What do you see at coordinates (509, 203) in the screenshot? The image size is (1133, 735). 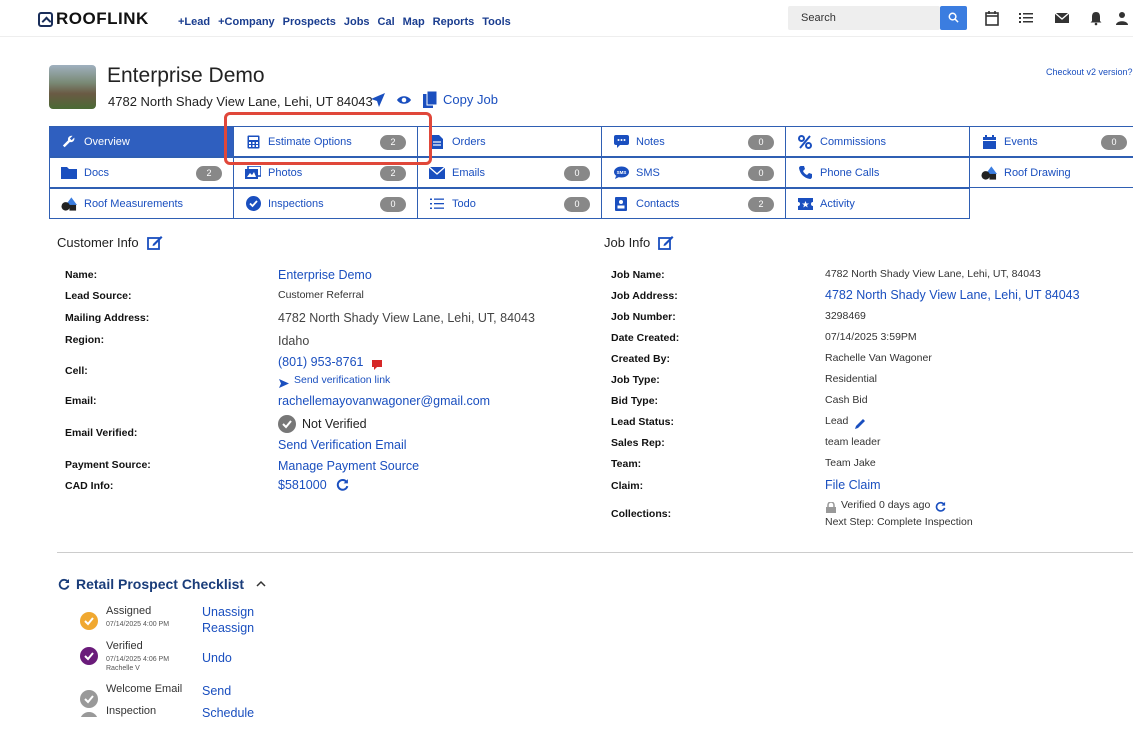 I see `tab-todo: Todo 0` at bounding box center [509, 203].